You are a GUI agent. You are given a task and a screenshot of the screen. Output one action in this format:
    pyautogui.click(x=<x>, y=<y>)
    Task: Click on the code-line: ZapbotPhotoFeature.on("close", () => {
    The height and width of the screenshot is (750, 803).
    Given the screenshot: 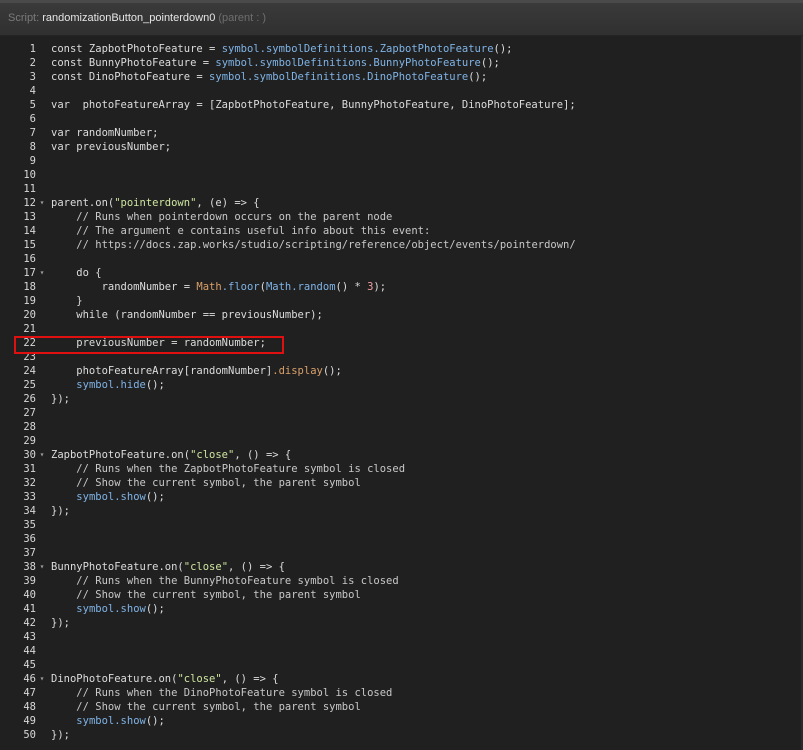 What is the action you would take?
    pyautogui.click(x=171, y=455)
    